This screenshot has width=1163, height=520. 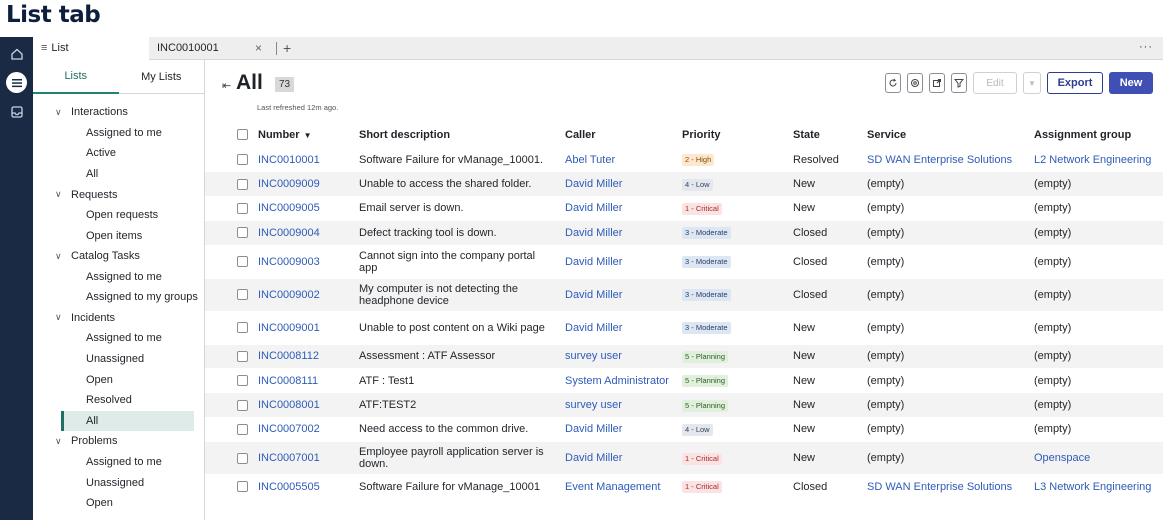 I want to click on inbox-nav-button, so click(x=16, y=111).